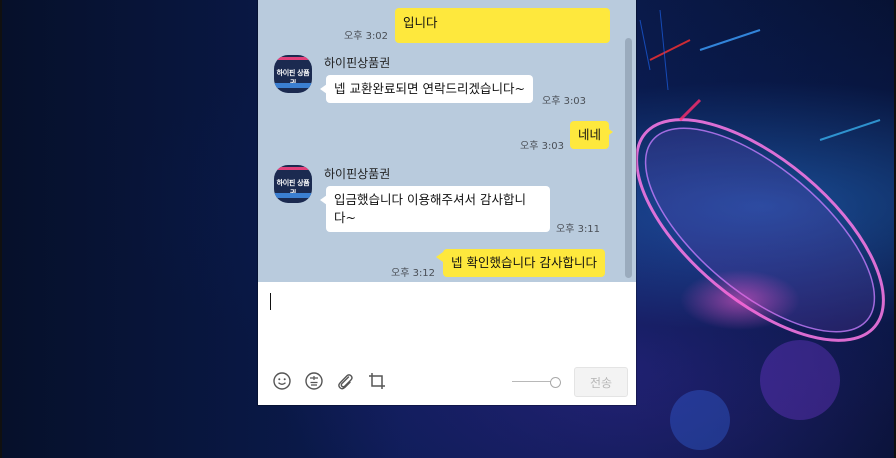  Describe the element at coordinates (282, 381) in the screenshot. I see `emoji-icon` at that location.